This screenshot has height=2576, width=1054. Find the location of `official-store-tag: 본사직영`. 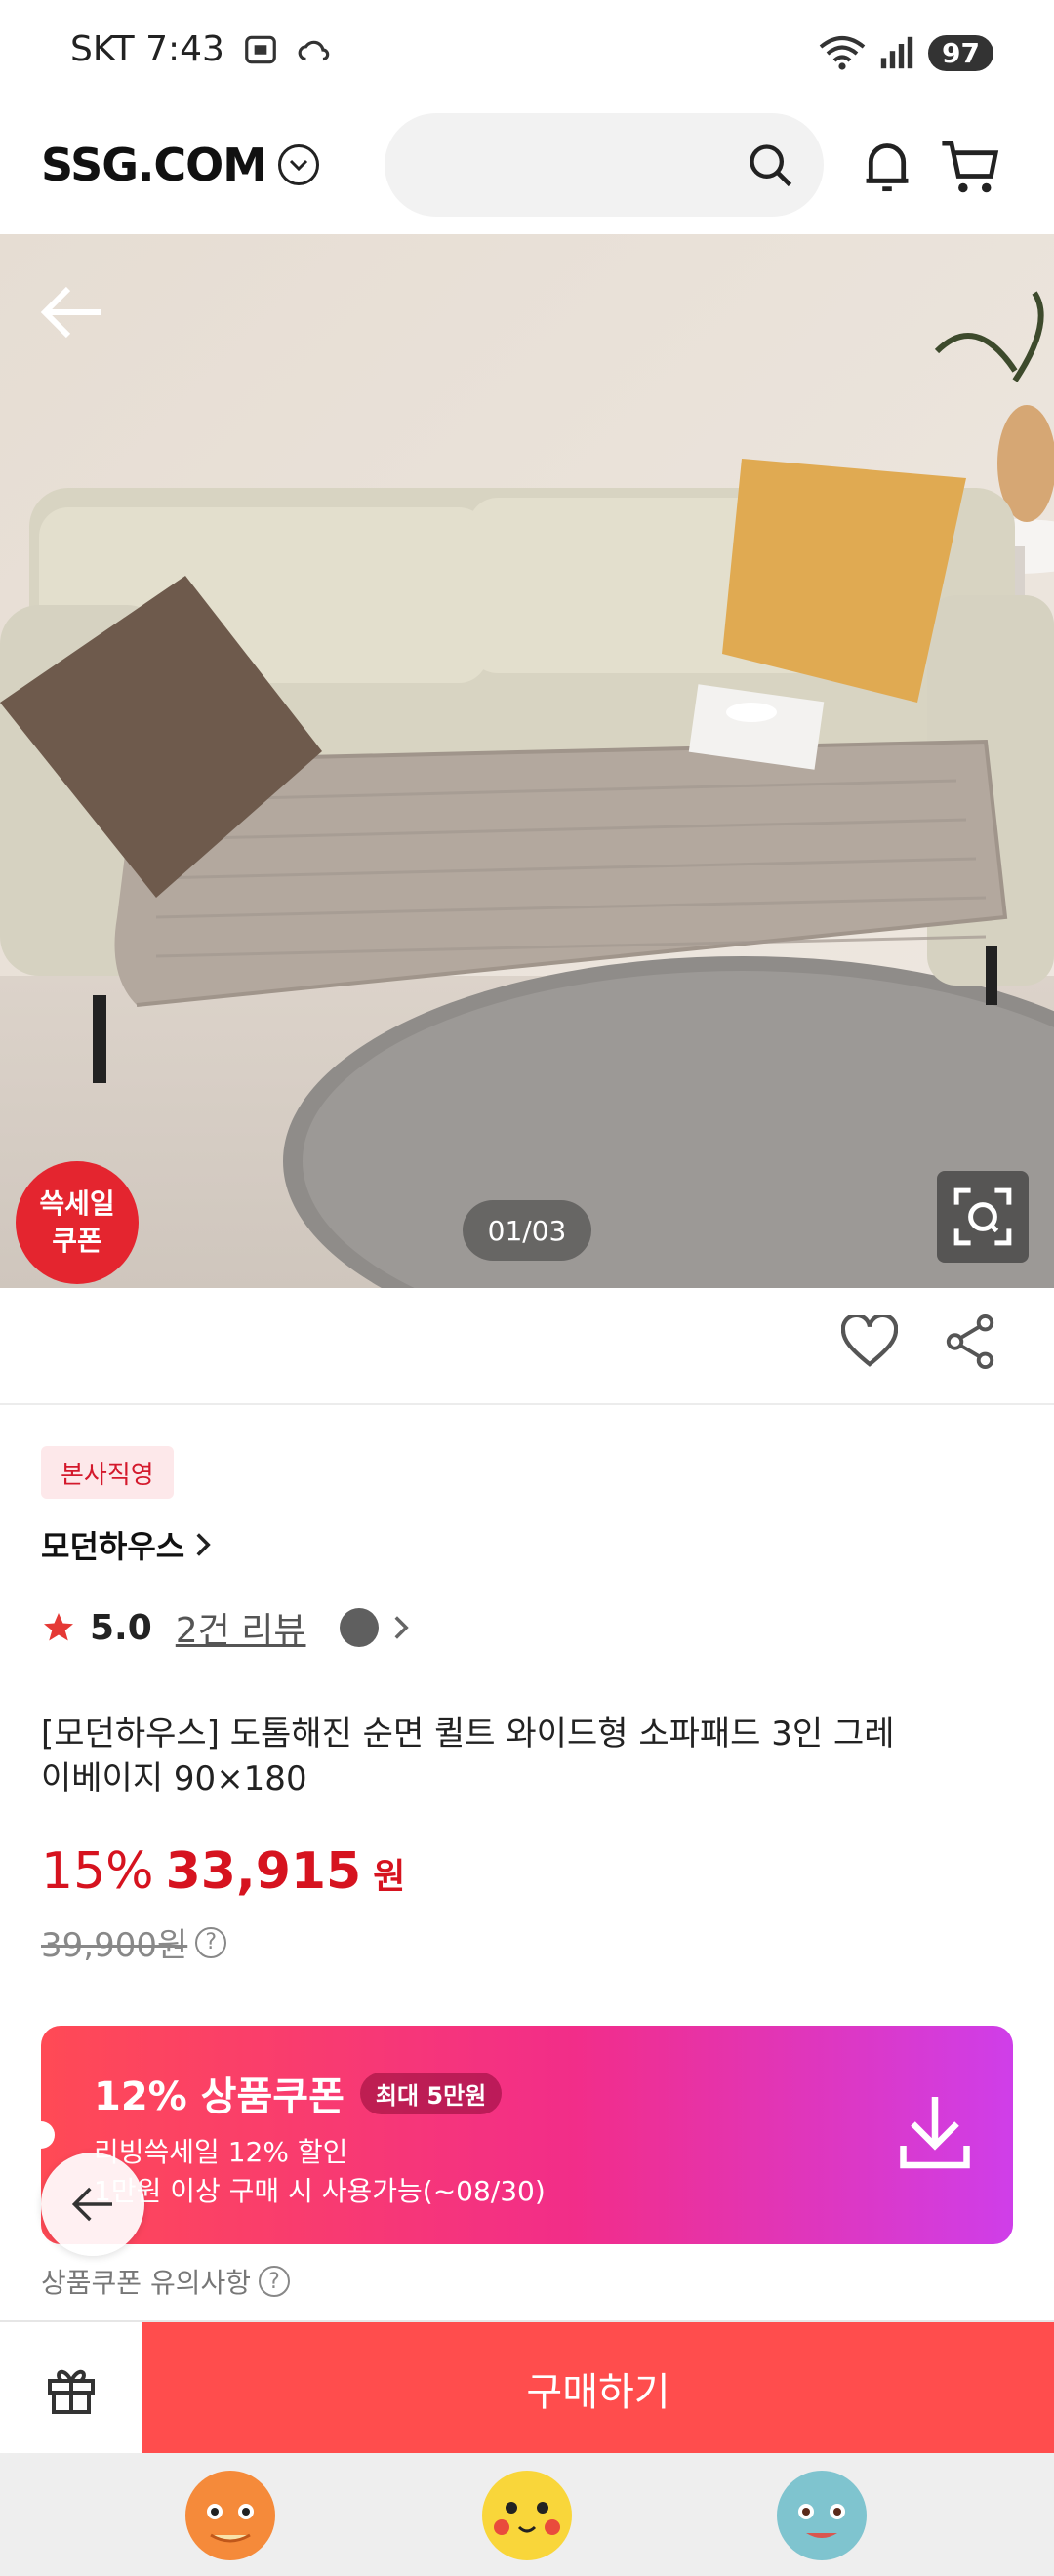

official-store-tag: 본사직영 is located at coordinates (108, 1472).